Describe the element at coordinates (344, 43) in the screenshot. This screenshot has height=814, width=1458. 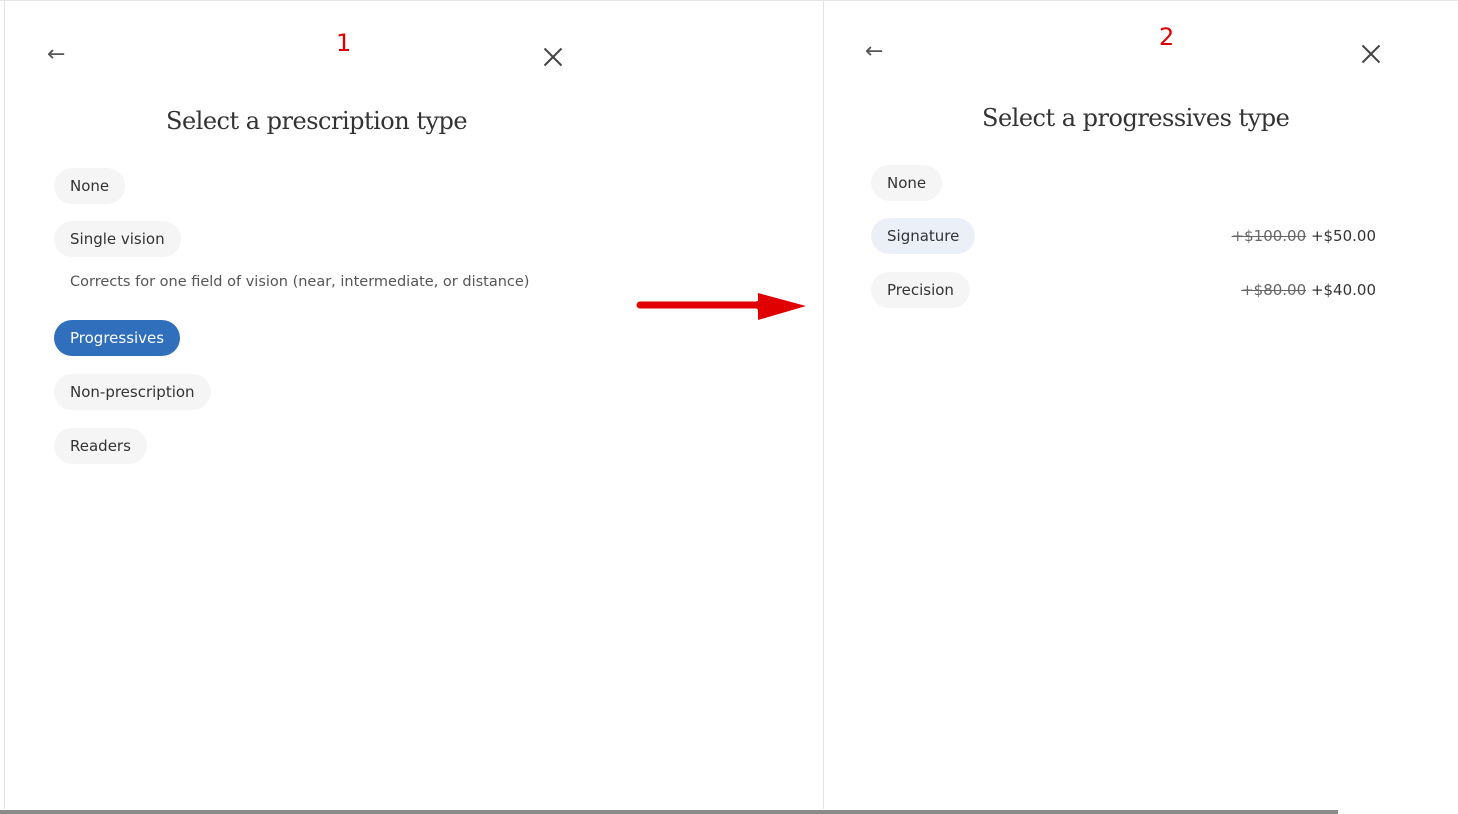
I see `step-annotation: 1` at that location.